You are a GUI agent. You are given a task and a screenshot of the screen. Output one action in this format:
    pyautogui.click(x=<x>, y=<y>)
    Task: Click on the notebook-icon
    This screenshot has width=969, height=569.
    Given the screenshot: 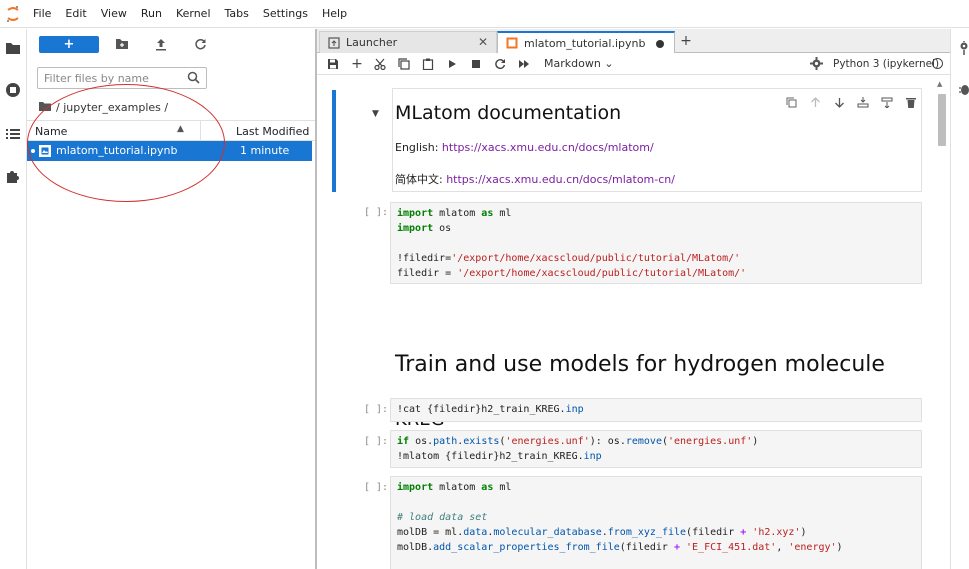 What is the action you would take?
    pyautogui.click(x=512, y=43)
    